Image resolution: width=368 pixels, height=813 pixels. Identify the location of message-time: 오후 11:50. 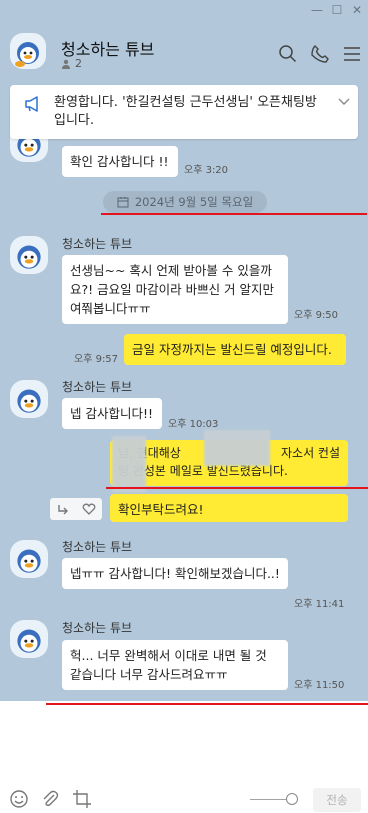
(319, 685).